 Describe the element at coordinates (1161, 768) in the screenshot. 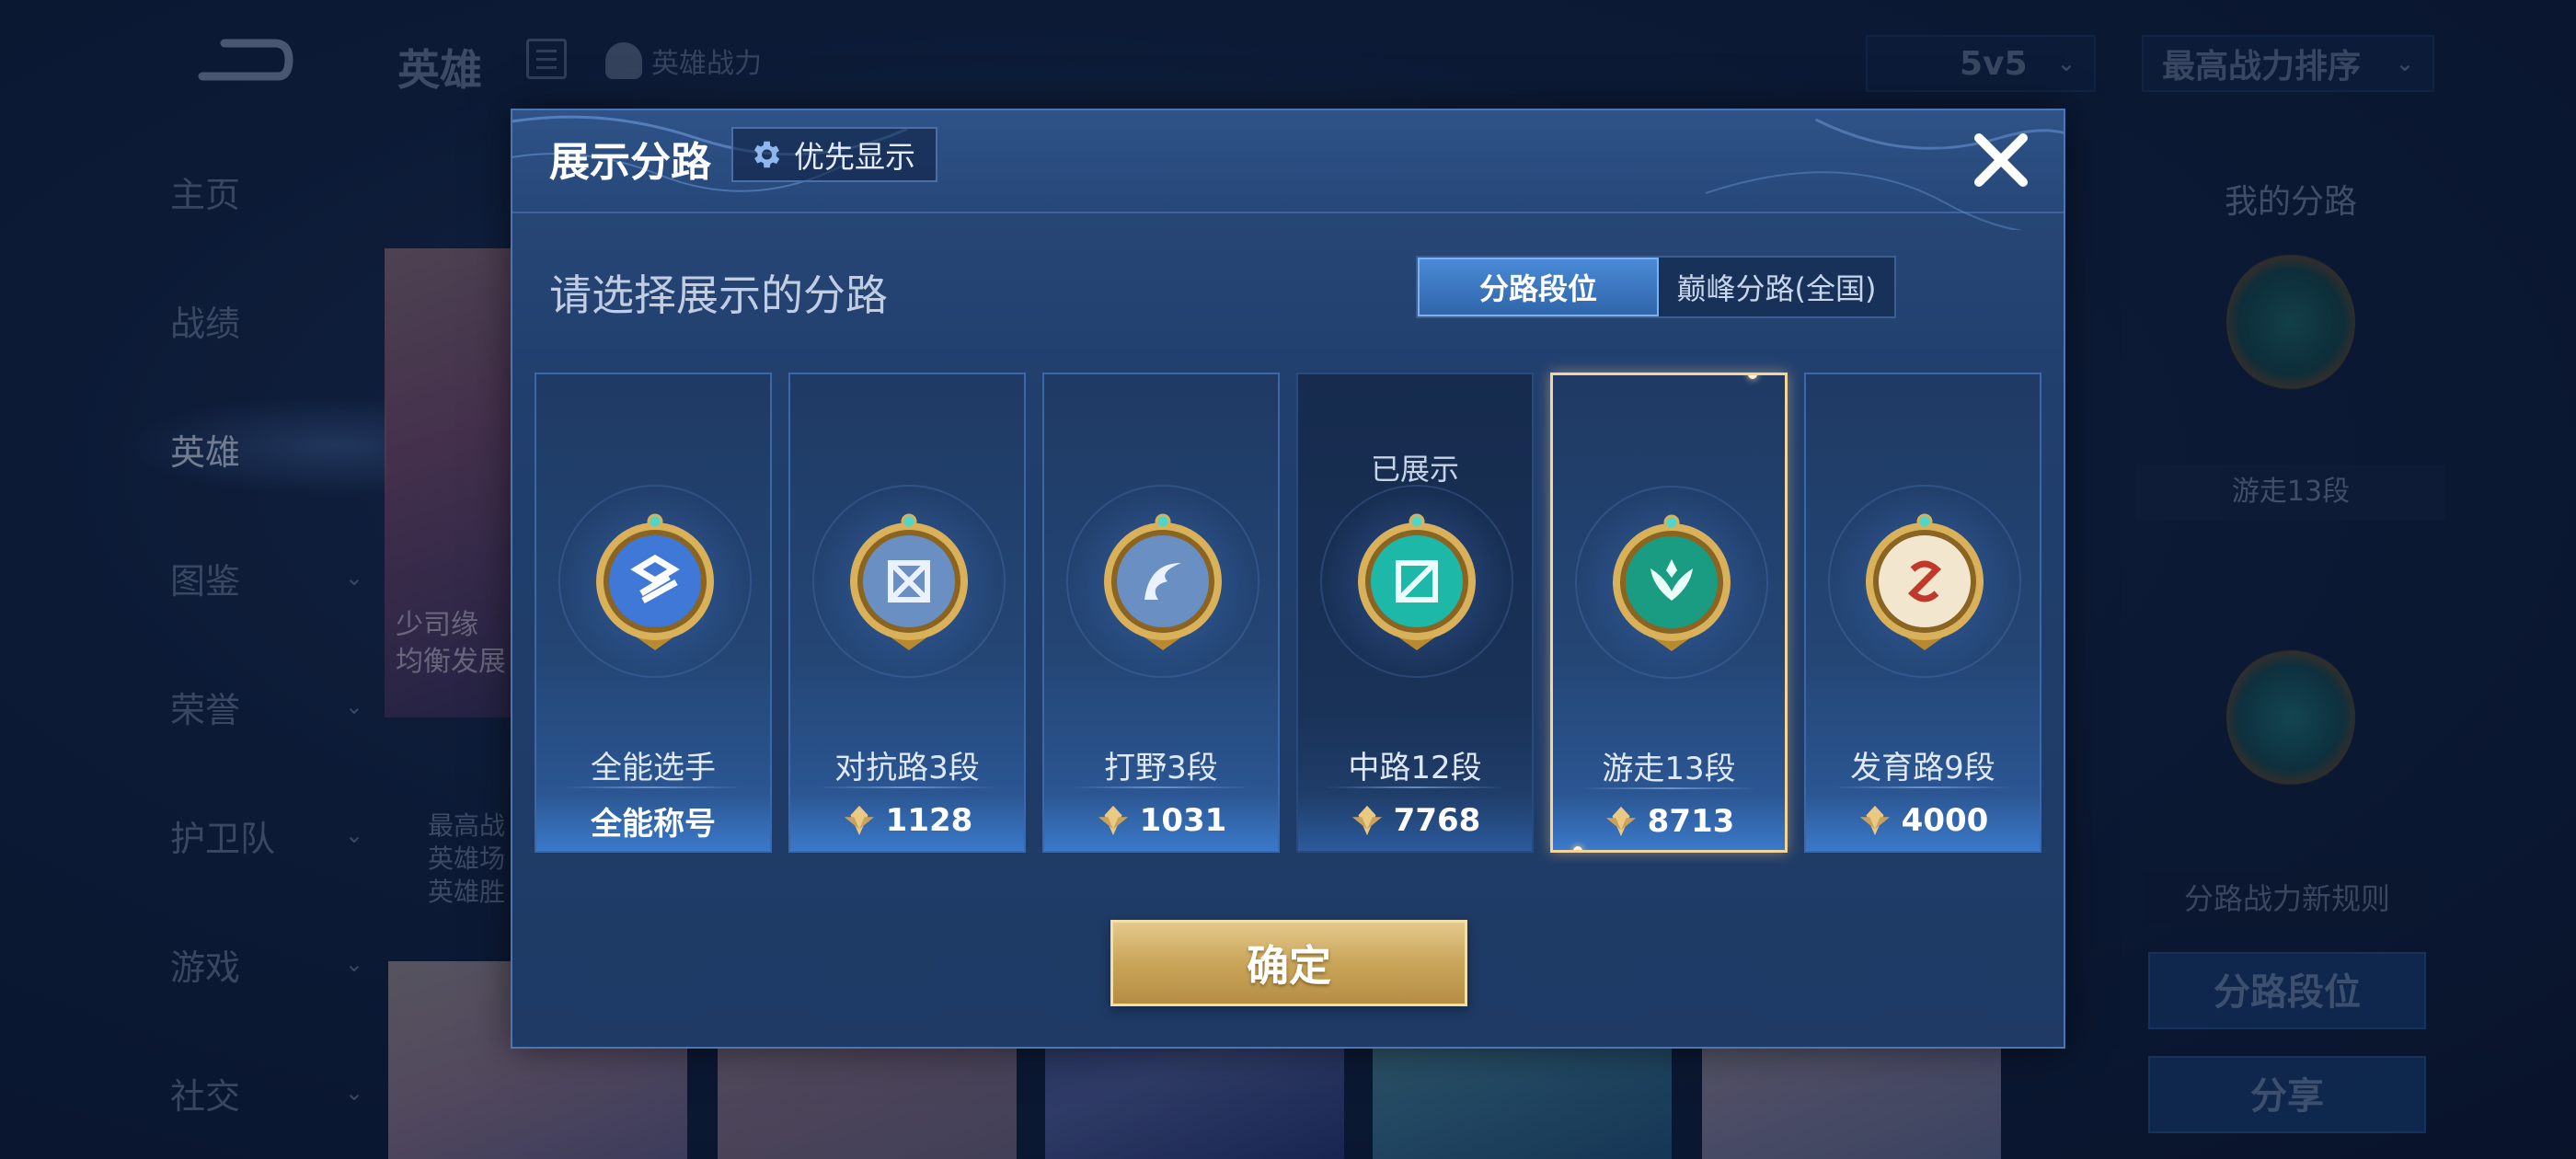

I see `lane-name: 打野3段` at that location.